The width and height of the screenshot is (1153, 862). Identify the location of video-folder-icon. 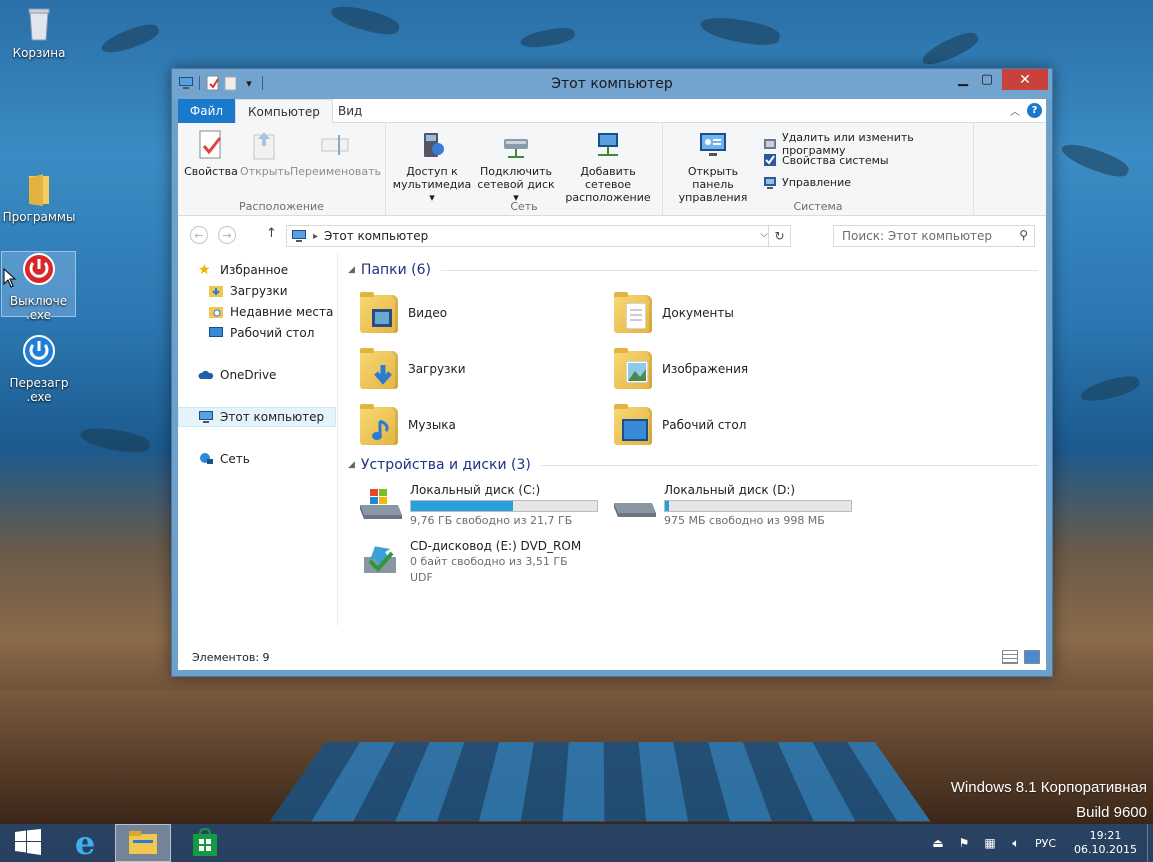
(379, 313).